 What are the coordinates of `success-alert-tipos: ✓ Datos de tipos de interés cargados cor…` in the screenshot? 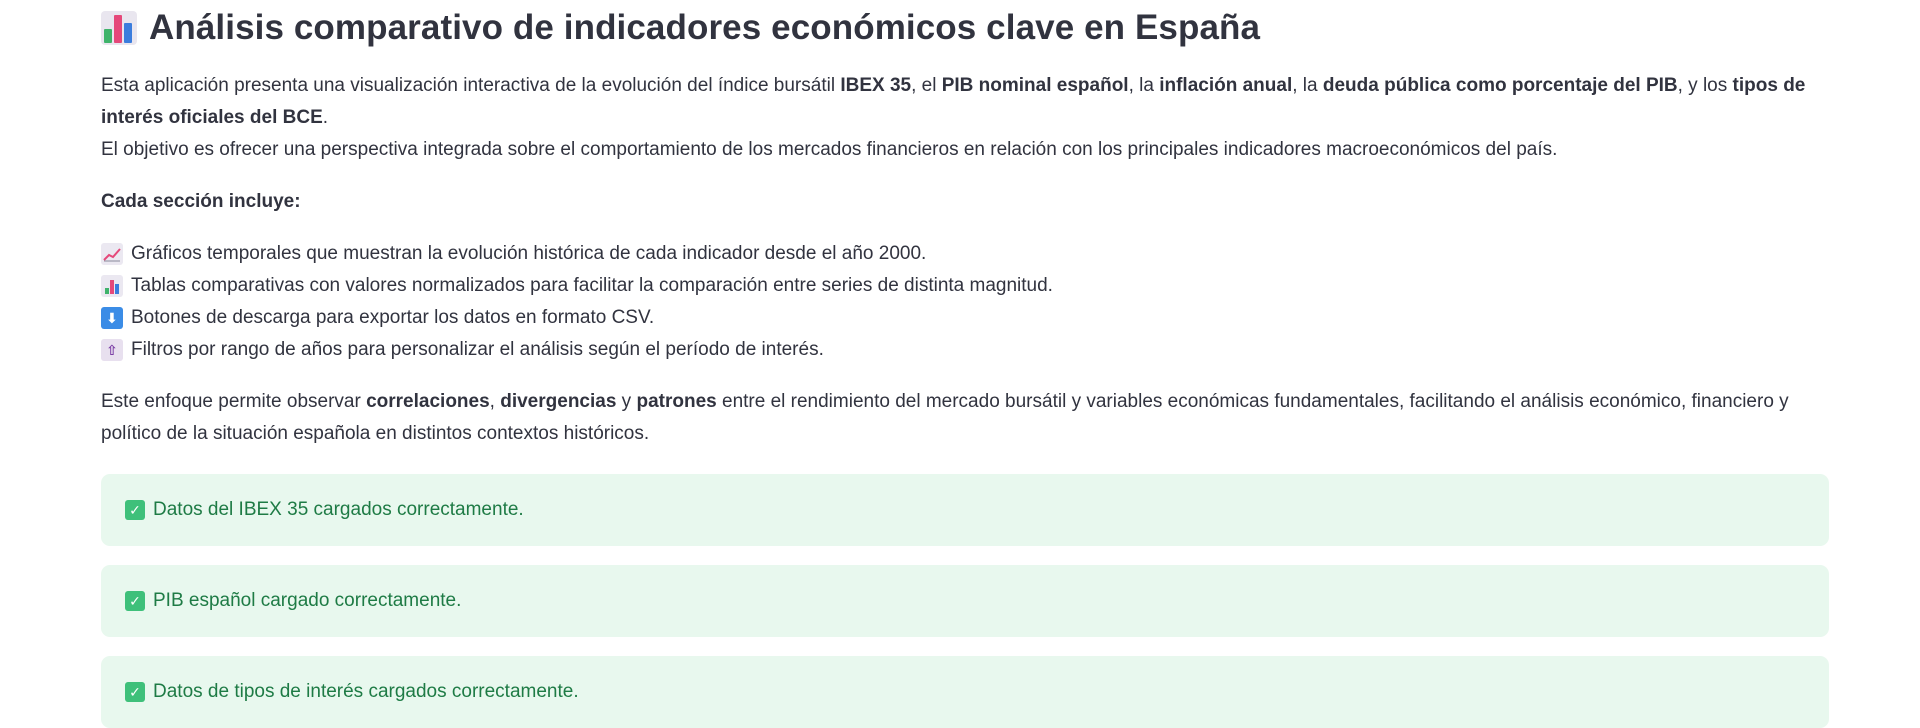 It's located at (965, 692).